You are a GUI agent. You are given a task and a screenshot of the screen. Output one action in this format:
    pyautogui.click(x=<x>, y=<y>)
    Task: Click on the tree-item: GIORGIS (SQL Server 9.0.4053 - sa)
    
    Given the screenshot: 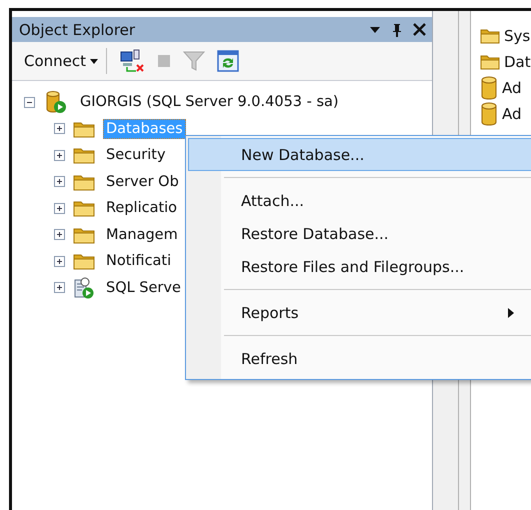 What is the action you would take?
    pyautogui.click(x=209, y=102)
    